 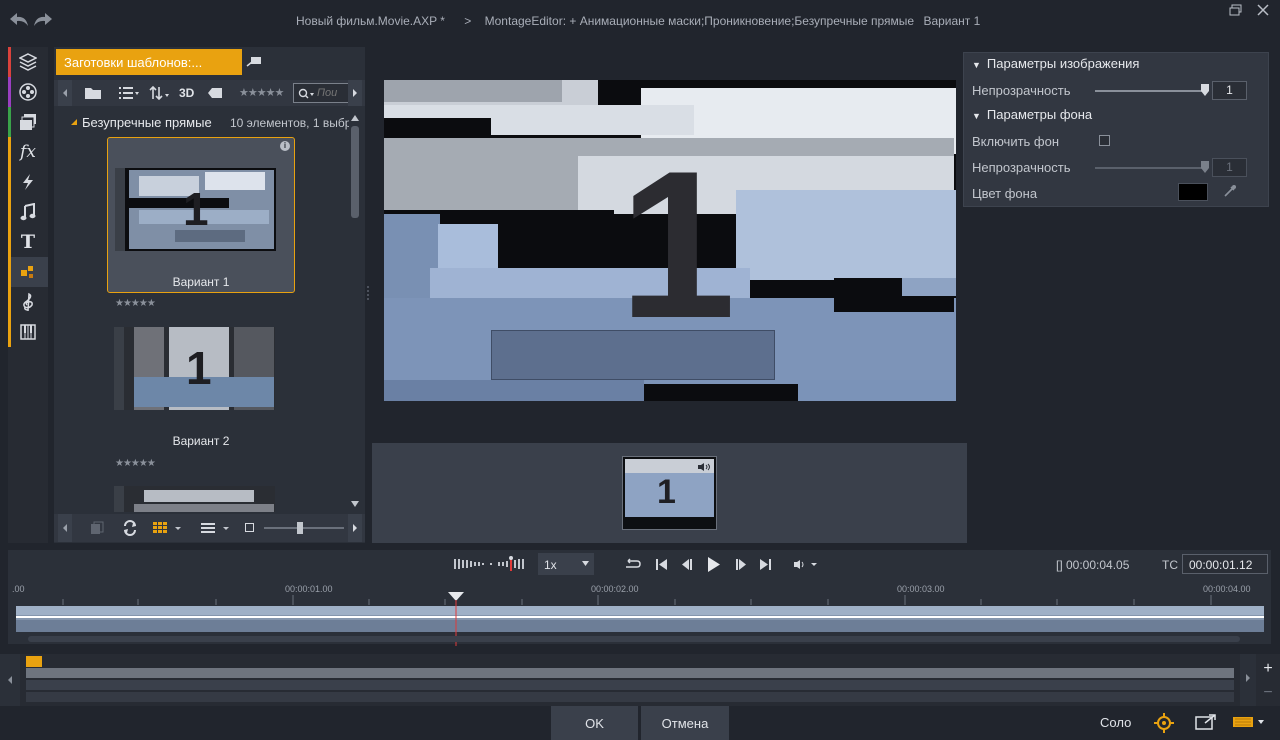 I want to click on go-to-start-icon, so click(x=662, y=564).